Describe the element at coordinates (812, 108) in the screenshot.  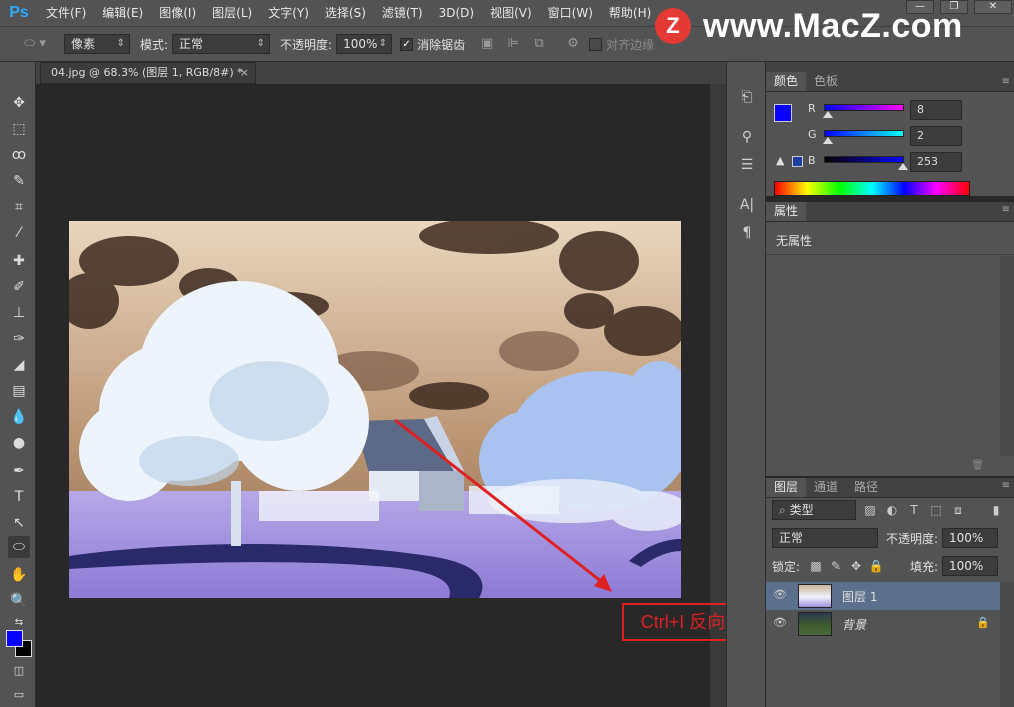
I see `r-label: R` at that location.